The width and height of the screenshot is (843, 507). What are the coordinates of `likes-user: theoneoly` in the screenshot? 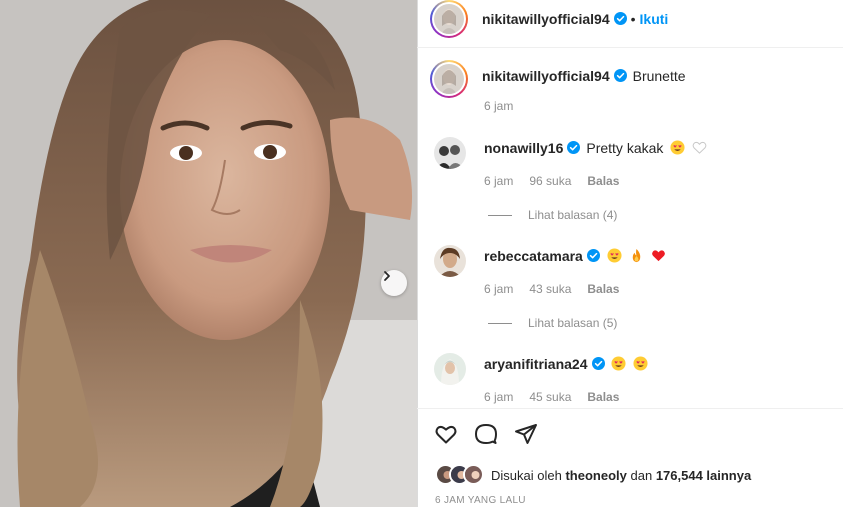 It's located at (595, 475).